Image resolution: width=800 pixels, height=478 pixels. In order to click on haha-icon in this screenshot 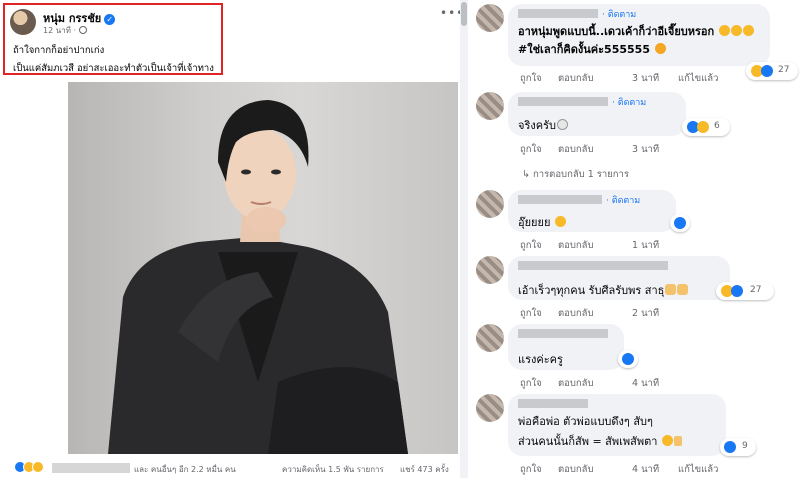, I will do `click(703, 127)`.